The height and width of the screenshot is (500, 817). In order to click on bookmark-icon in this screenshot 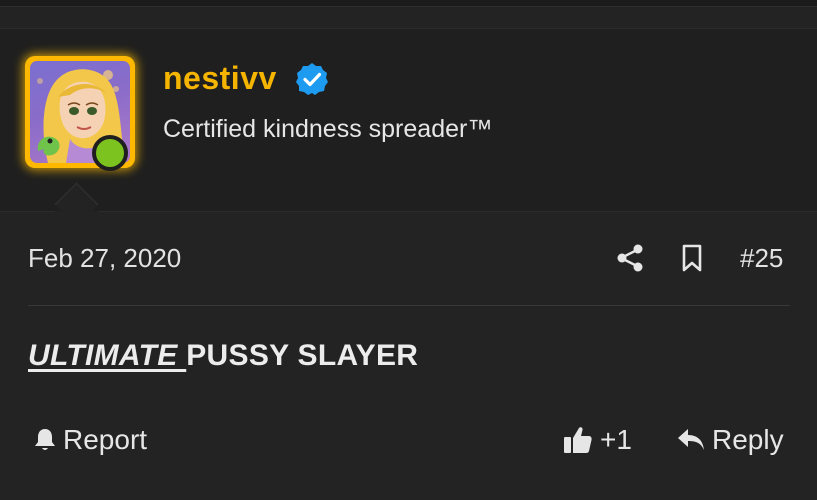, I will do `click(692, 258)`.